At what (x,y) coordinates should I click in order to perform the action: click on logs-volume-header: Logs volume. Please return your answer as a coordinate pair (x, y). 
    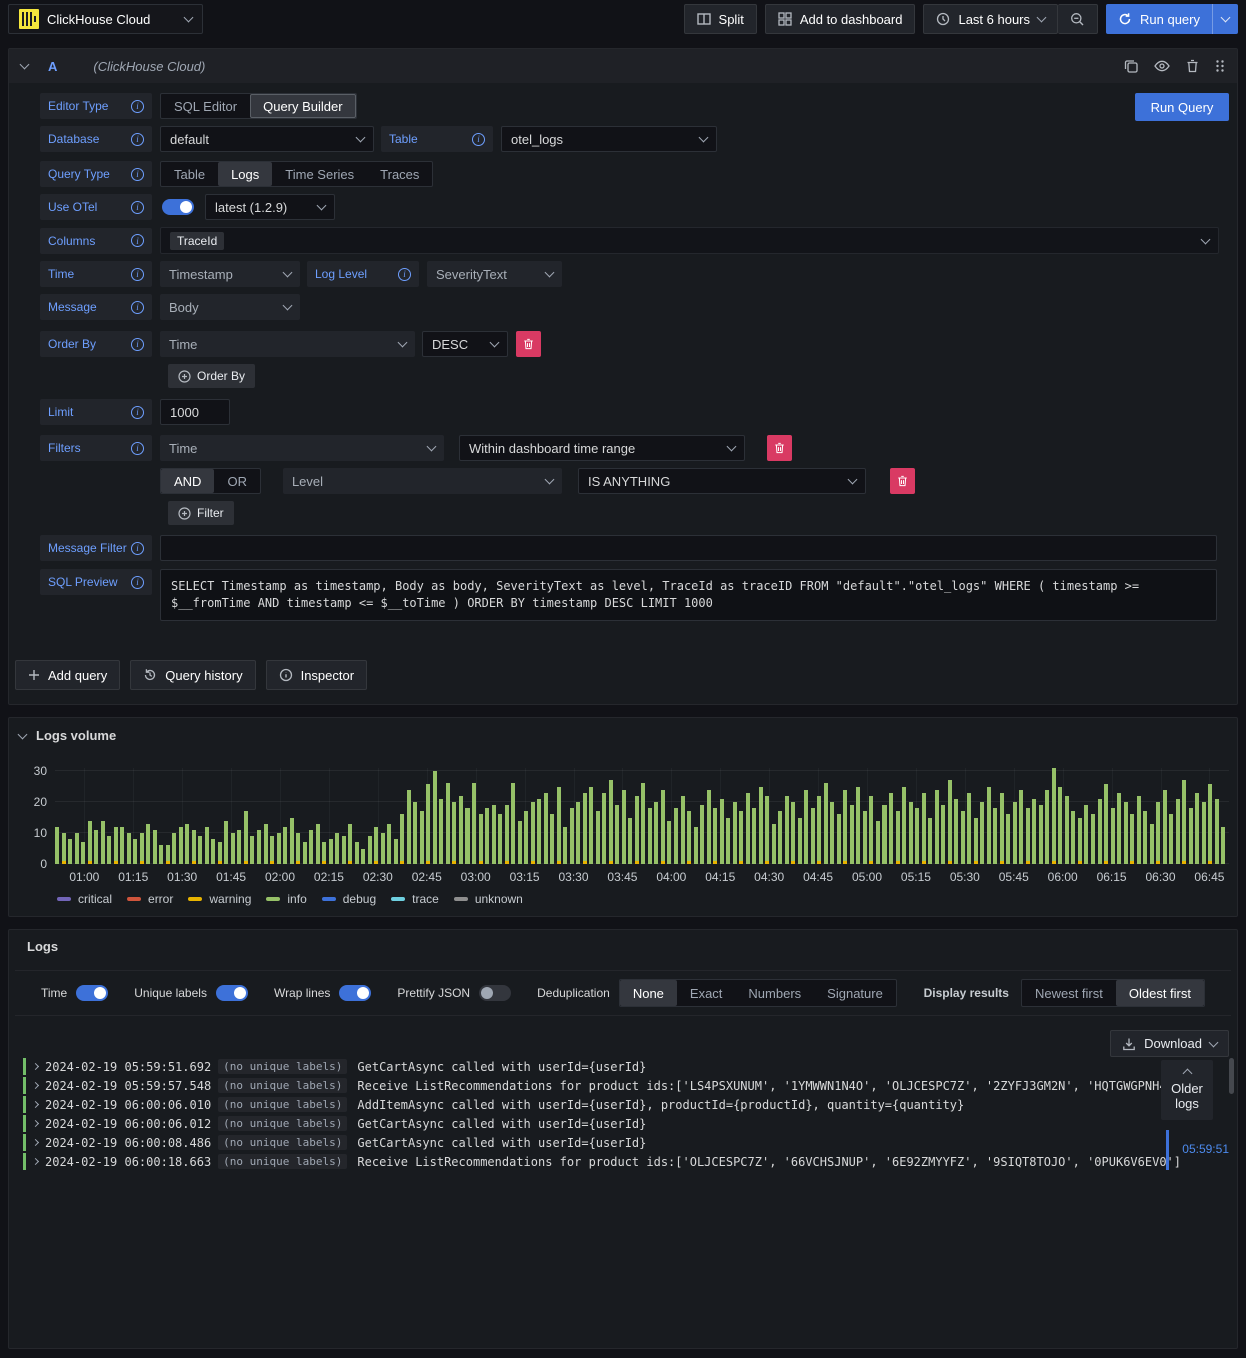
    Looking at the image, I should click on (623, 730).